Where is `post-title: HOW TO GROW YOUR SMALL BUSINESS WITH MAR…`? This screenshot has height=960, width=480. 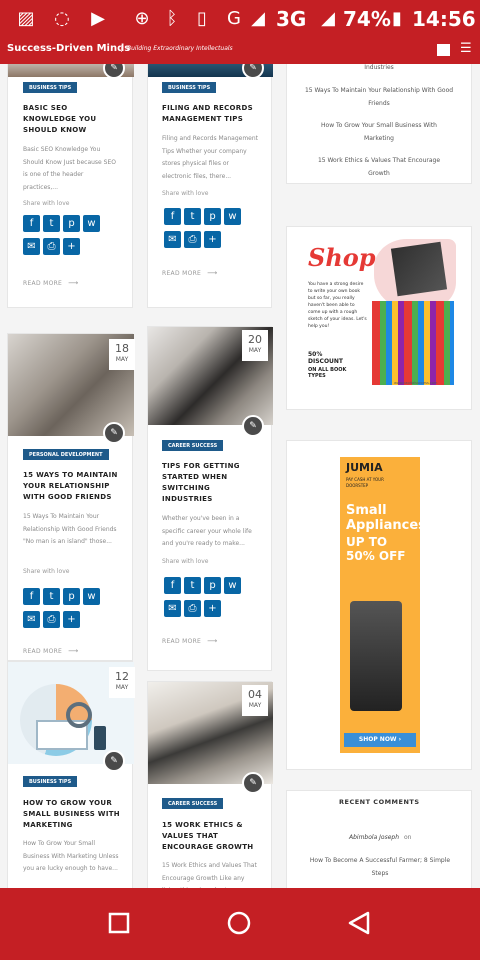 post-title: HOW TO GROW YOUR SMALL BUSINESS WITH MAR… is located at coordinates (73, 814).